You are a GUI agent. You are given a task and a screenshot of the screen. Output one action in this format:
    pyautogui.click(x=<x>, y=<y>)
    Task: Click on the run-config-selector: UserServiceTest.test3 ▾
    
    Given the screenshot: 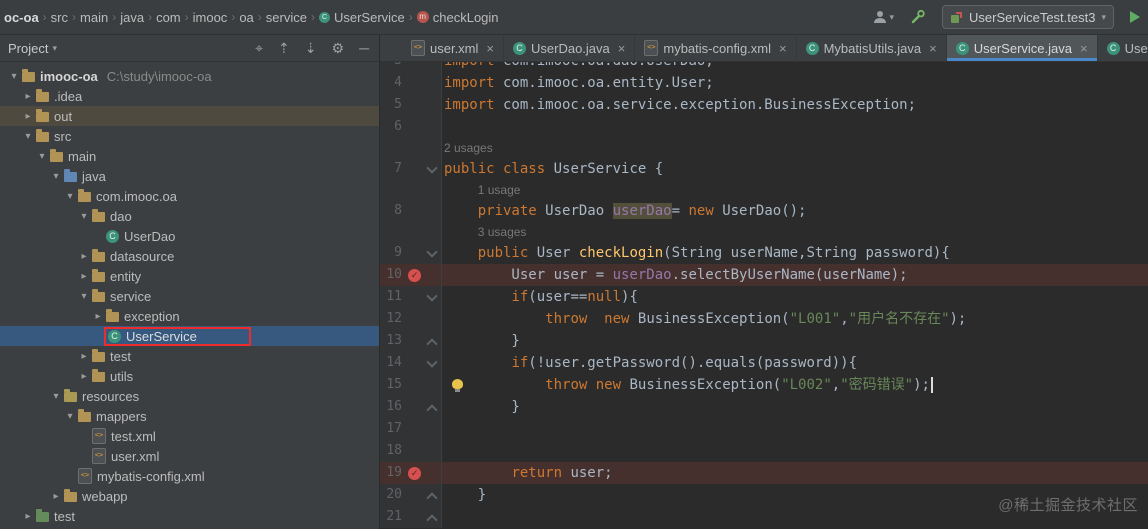 What is the action you would take?
    pyautogui.click(x=1028, y=17)
    